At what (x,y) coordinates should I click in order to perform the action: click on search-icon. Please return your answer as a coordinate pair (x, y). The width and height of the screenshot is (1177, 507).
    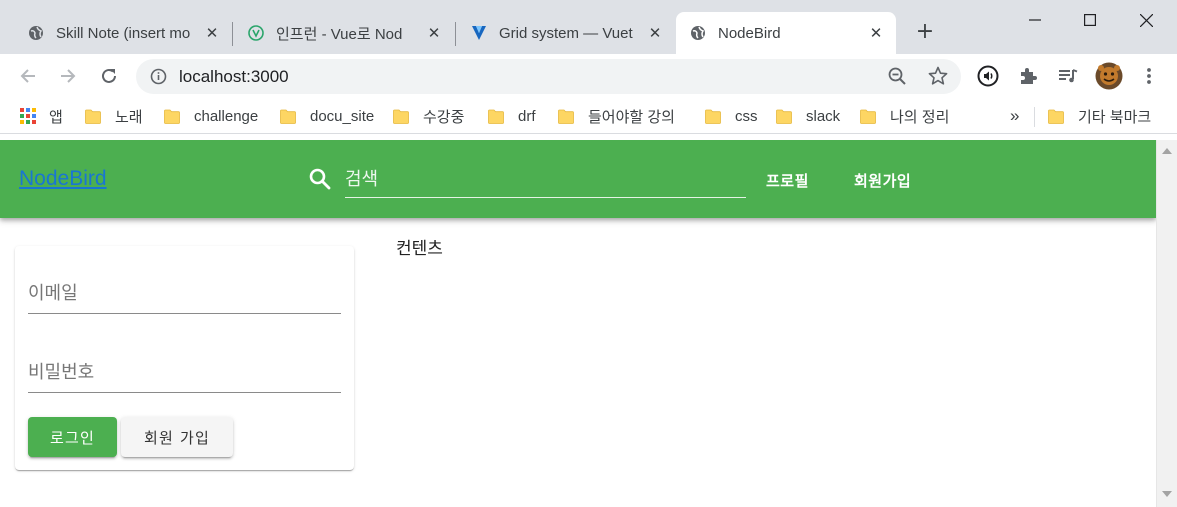
    Looking at the image, I should click on (320, 179).